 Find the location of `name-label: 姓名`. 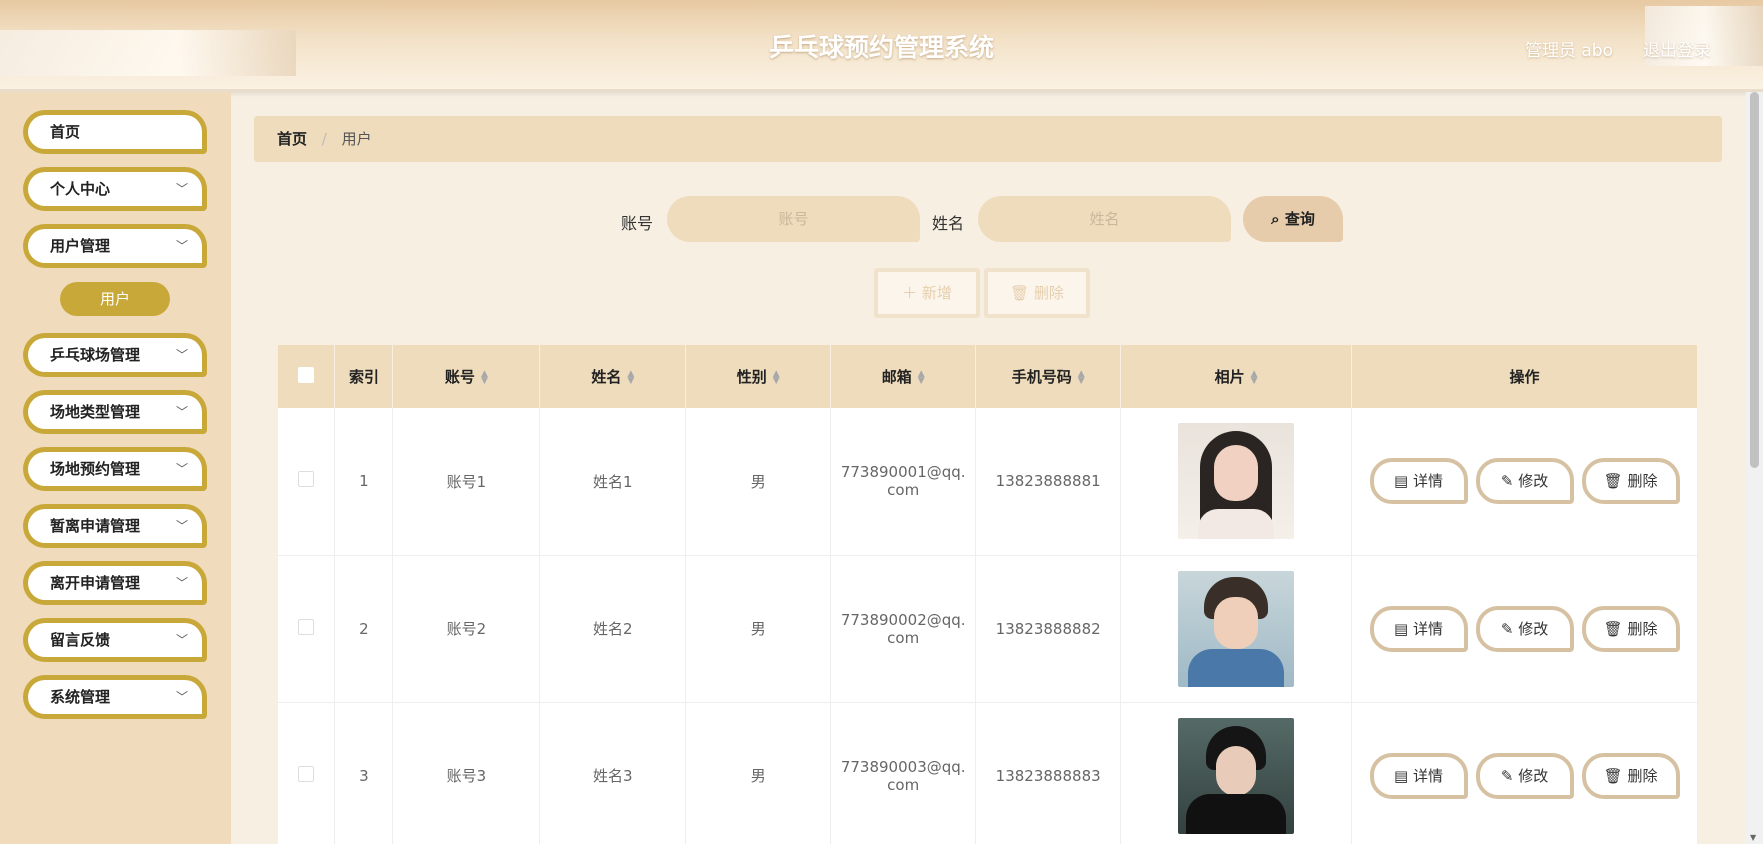

name-label: 姓名 is located at coordinates (948, 223).